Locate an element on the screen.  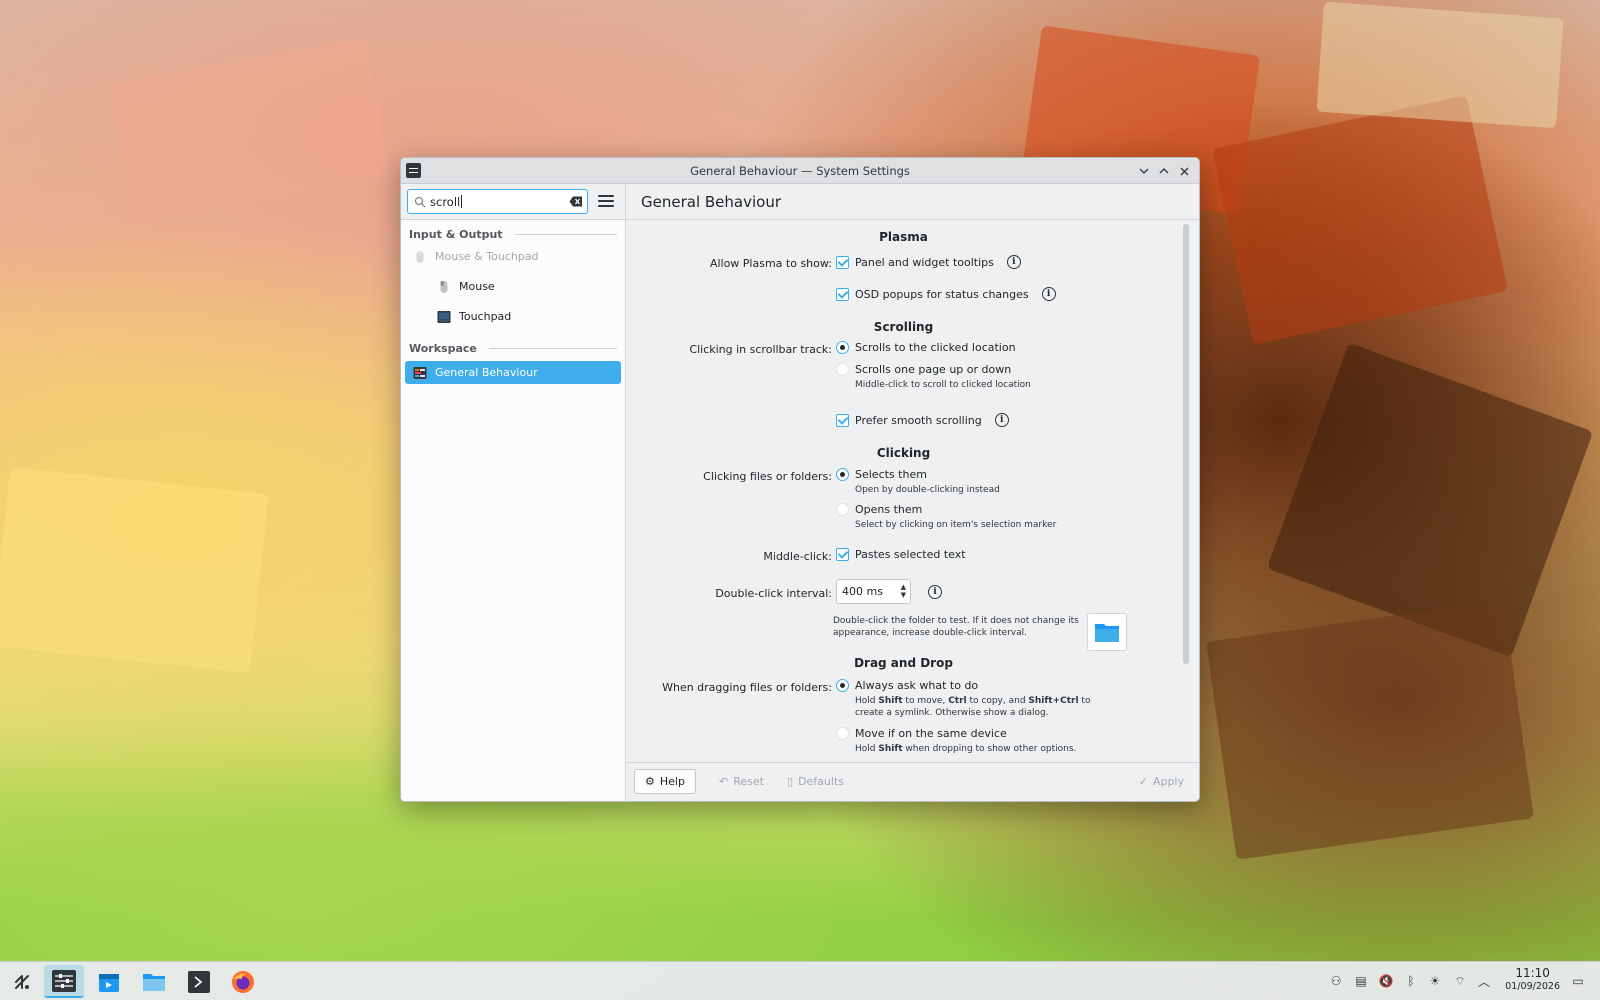
taskbar-discover is located at coordinates (109, 981).